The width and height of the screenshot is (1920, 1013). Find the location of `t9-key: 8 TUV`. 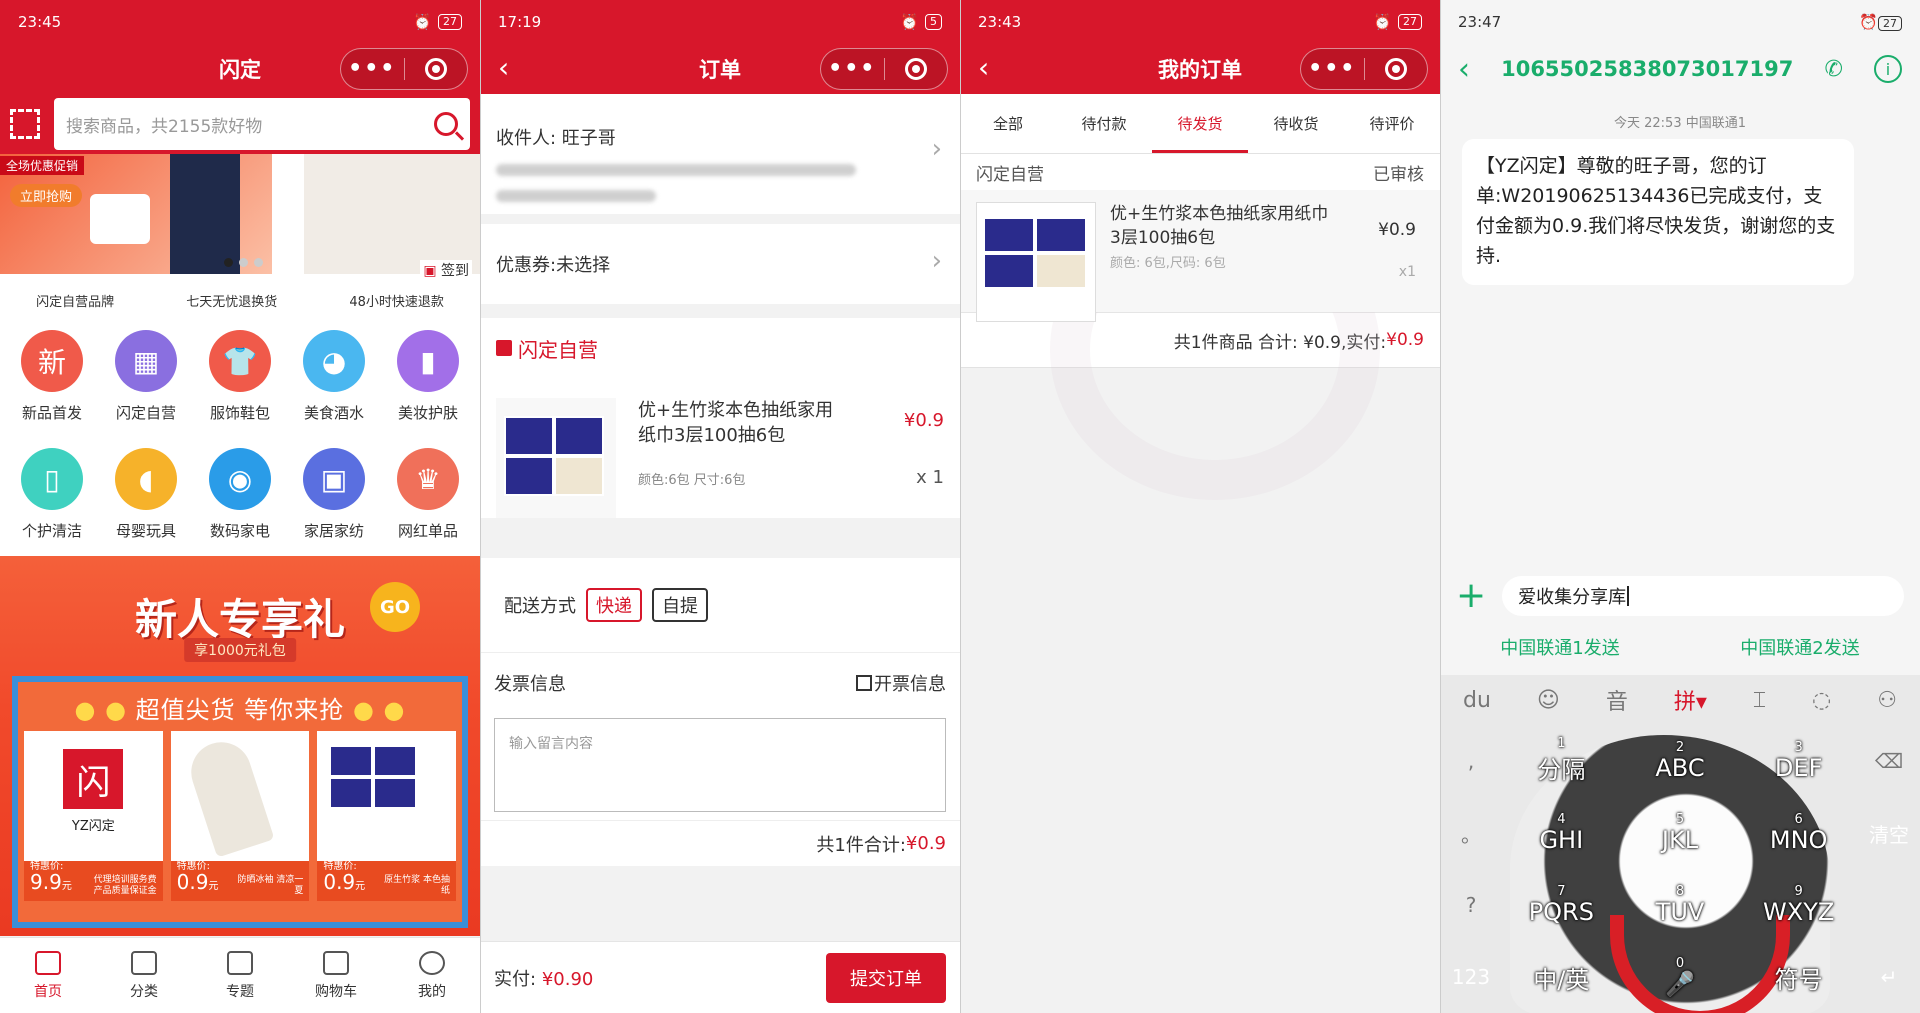

t9-key: 8 TUV is located at coordinates (1680, 905).